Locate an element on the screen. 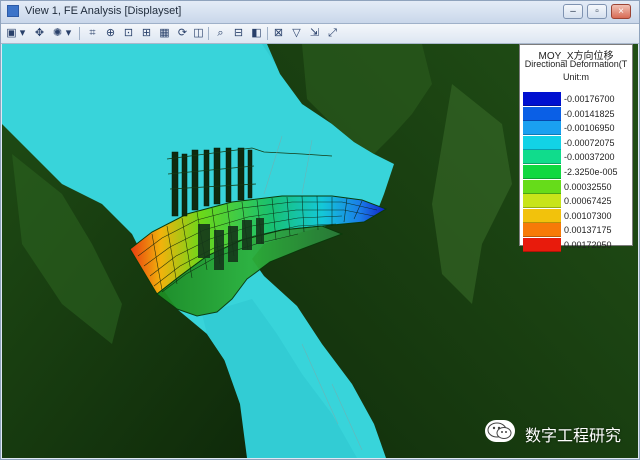 This screenshot has width=640, height=460. grid-icon: ▦ is located at coordinates (164, 33).